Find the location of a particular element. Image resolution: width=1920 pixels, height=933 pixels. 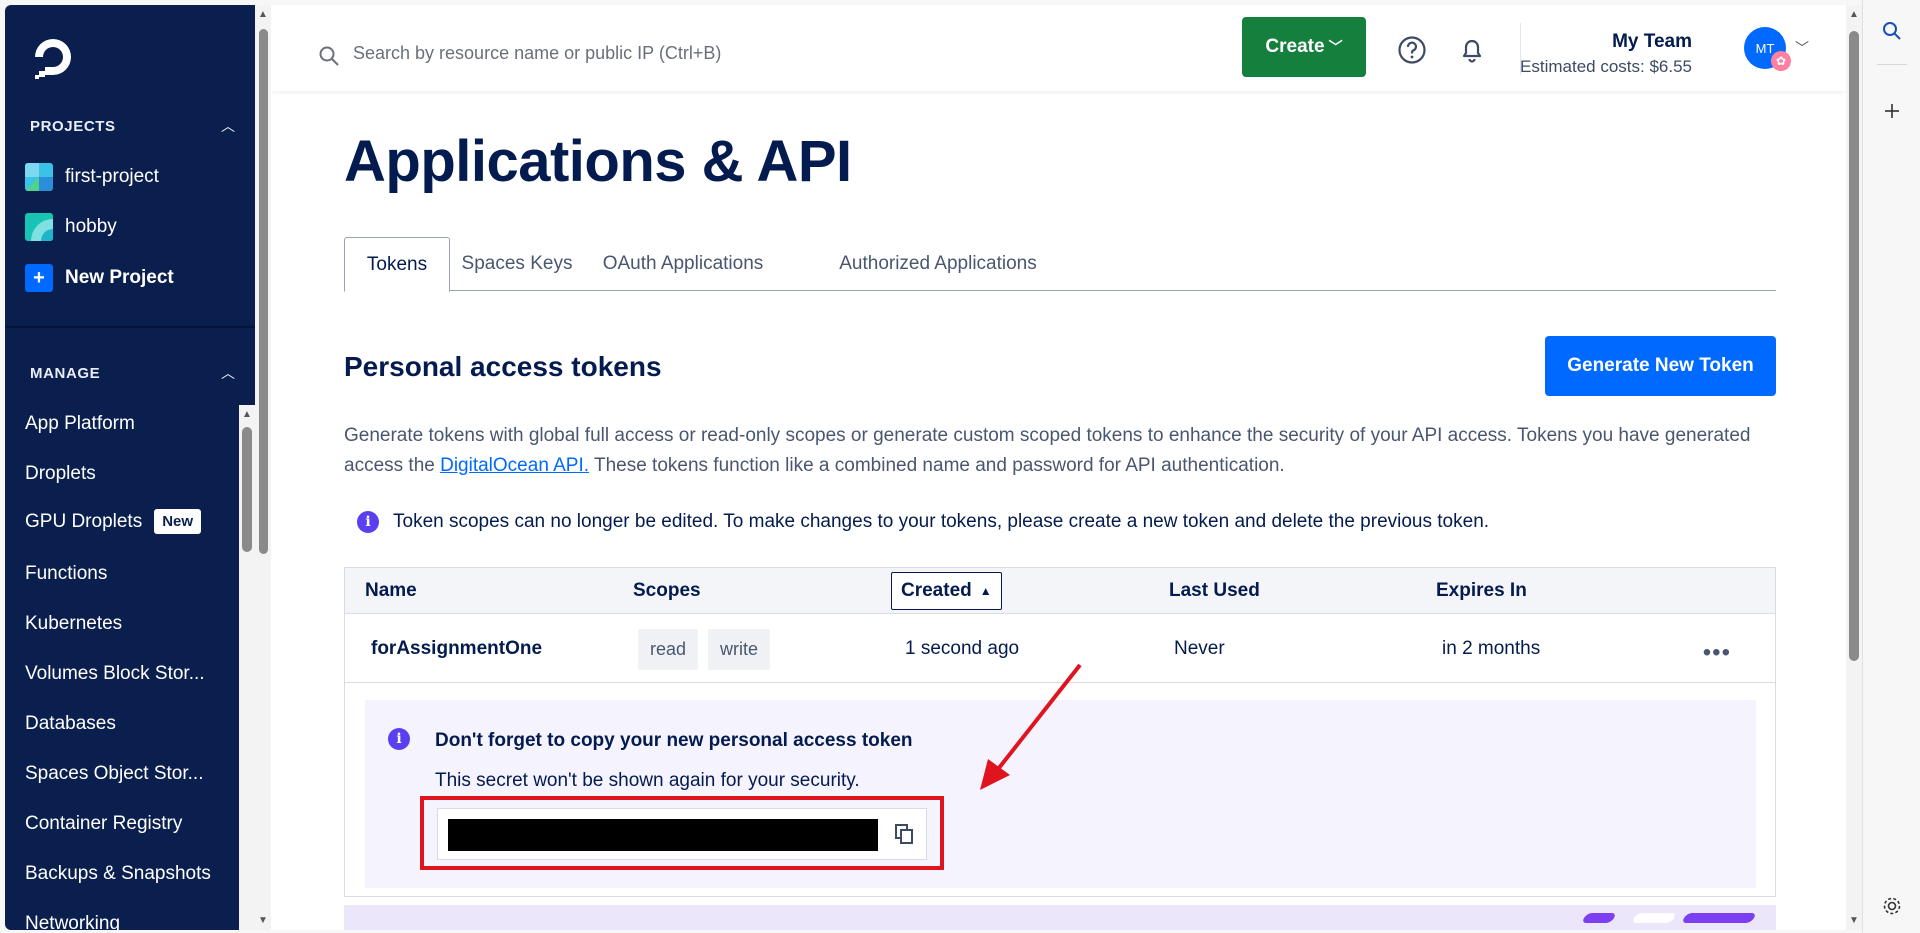

generate-new-token-button: Generate New Token is located at coordinates (1660, 366).